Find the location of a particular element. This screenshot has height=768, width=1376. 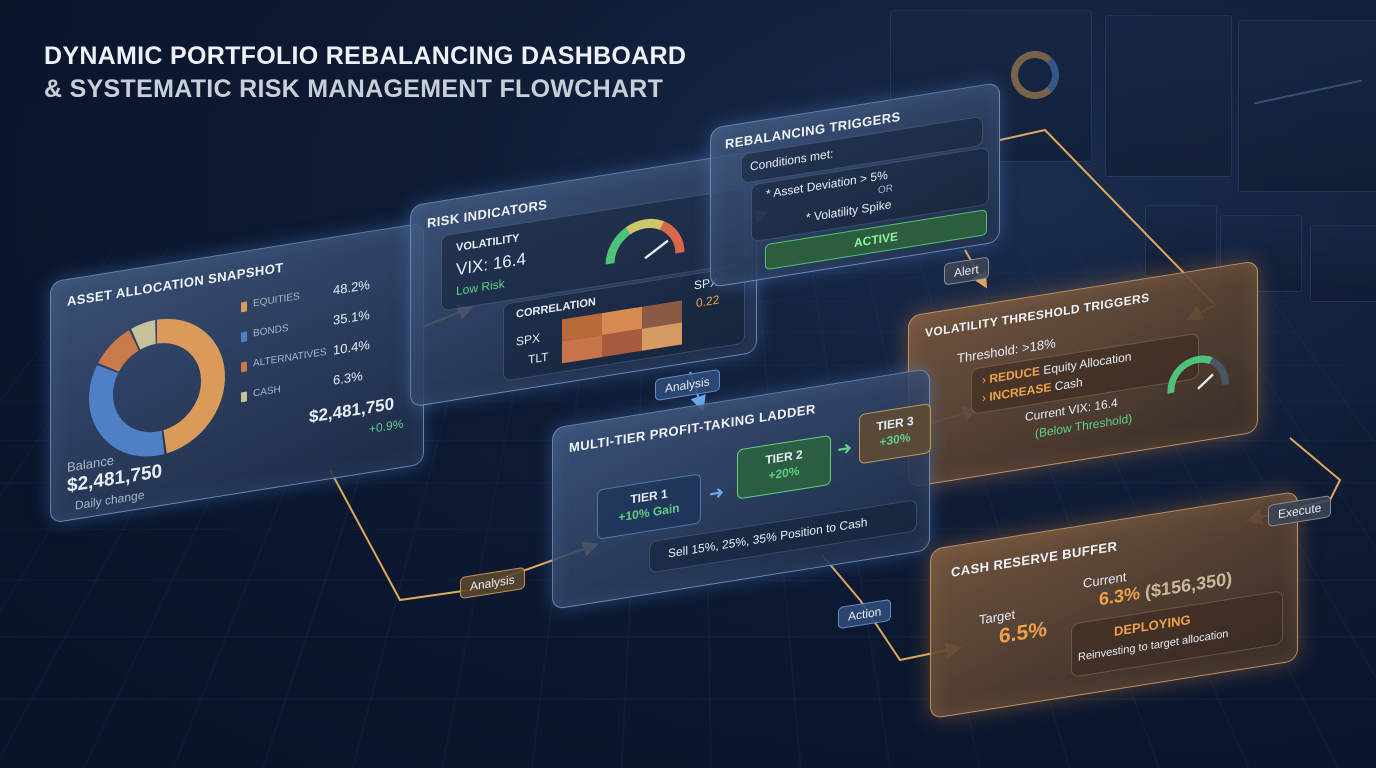

legend-label-equities: EQUITIES is located at coordinates (276, 300).